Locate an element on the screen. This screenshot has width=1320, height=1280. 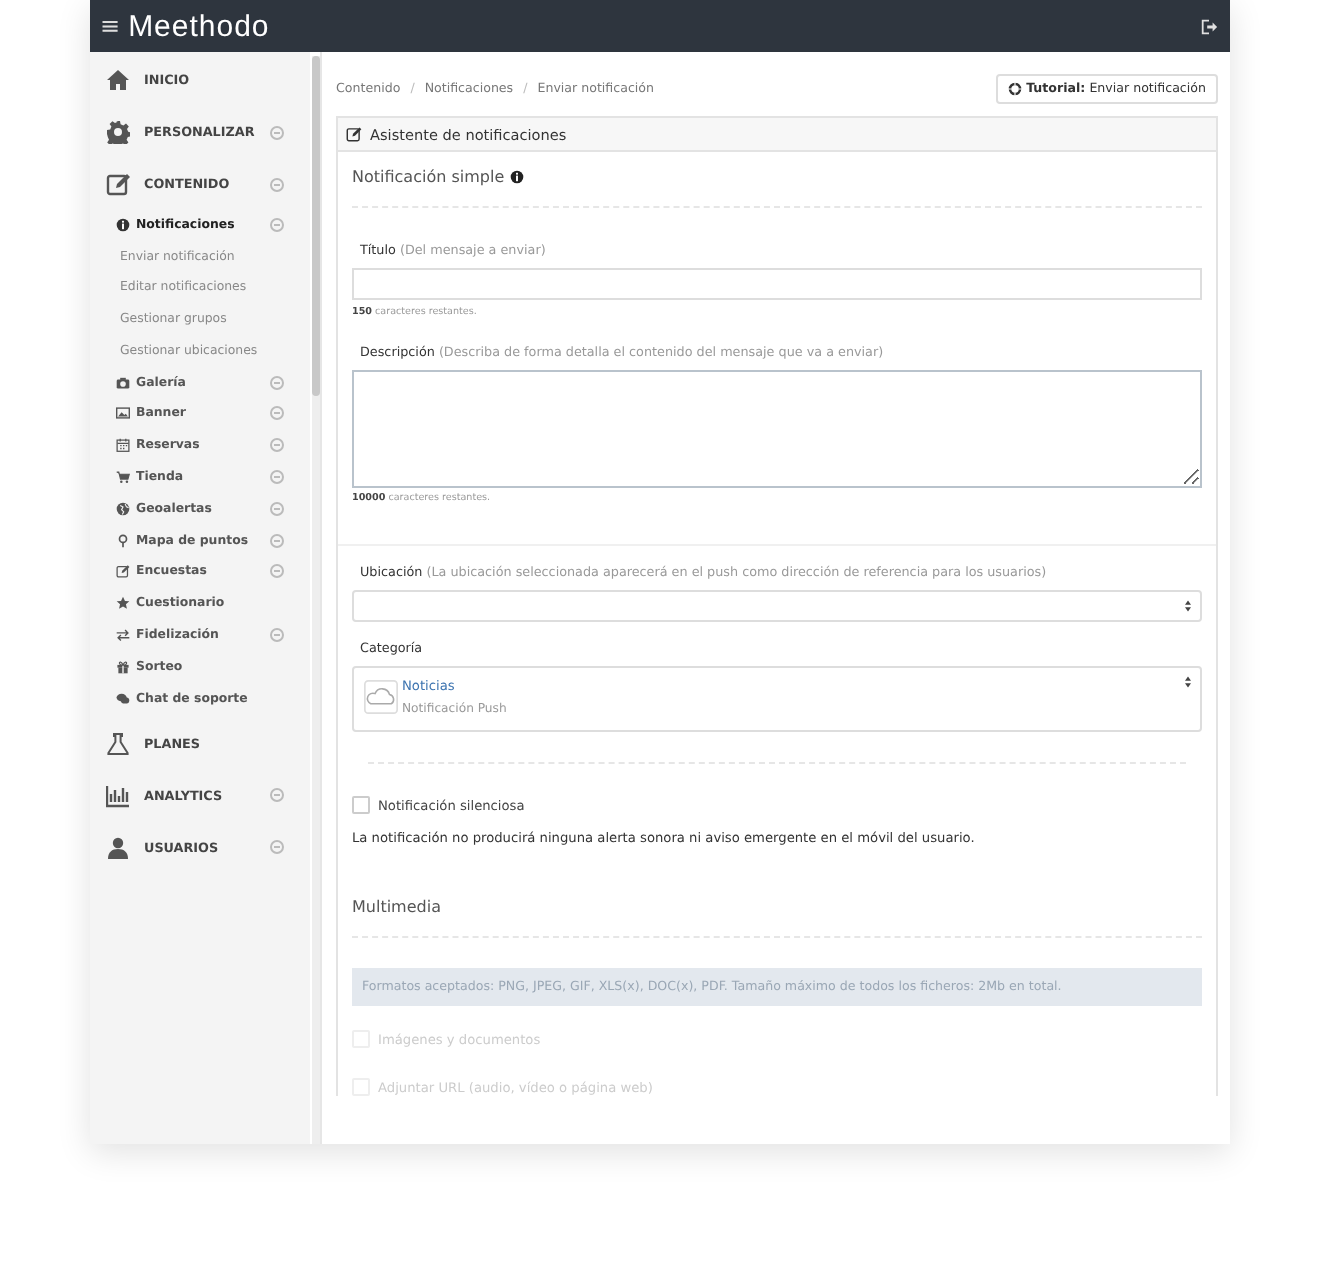
gift-icon is located at coordinates (123, 666).